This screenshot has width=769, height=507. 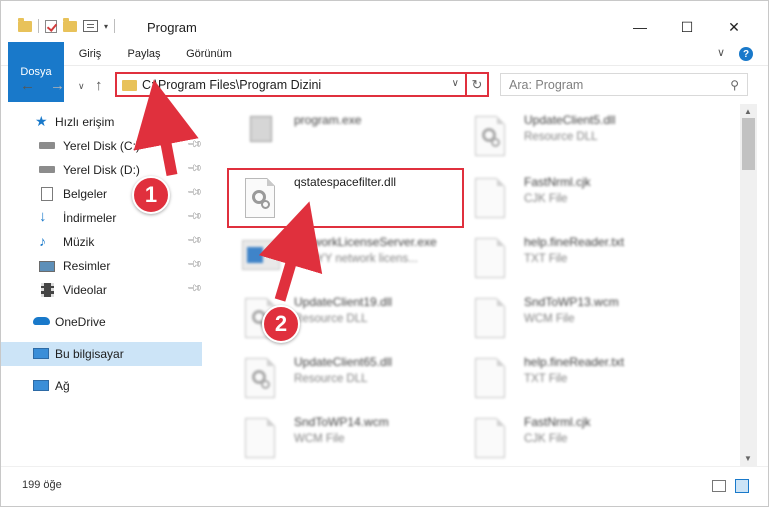 I want to click on status-bar: 199 öğe, so click(x=384, y=486).